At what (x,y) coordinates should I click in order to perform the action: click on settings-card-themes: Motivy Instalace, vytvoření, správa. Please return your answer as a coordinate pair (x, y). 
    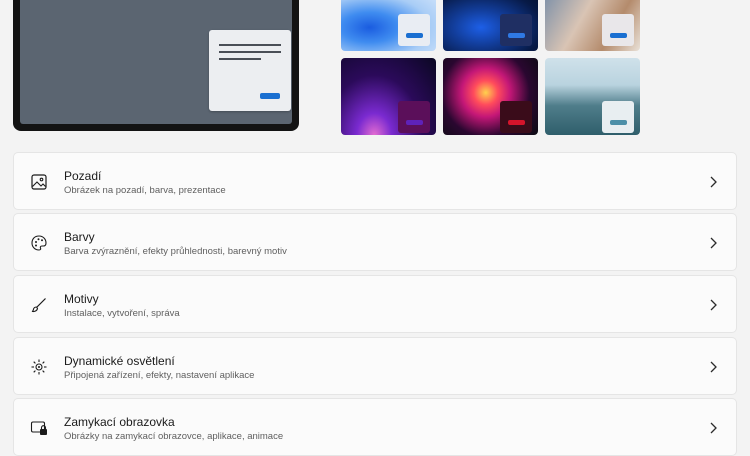
    Looking at the image, I should click on (375, 304).